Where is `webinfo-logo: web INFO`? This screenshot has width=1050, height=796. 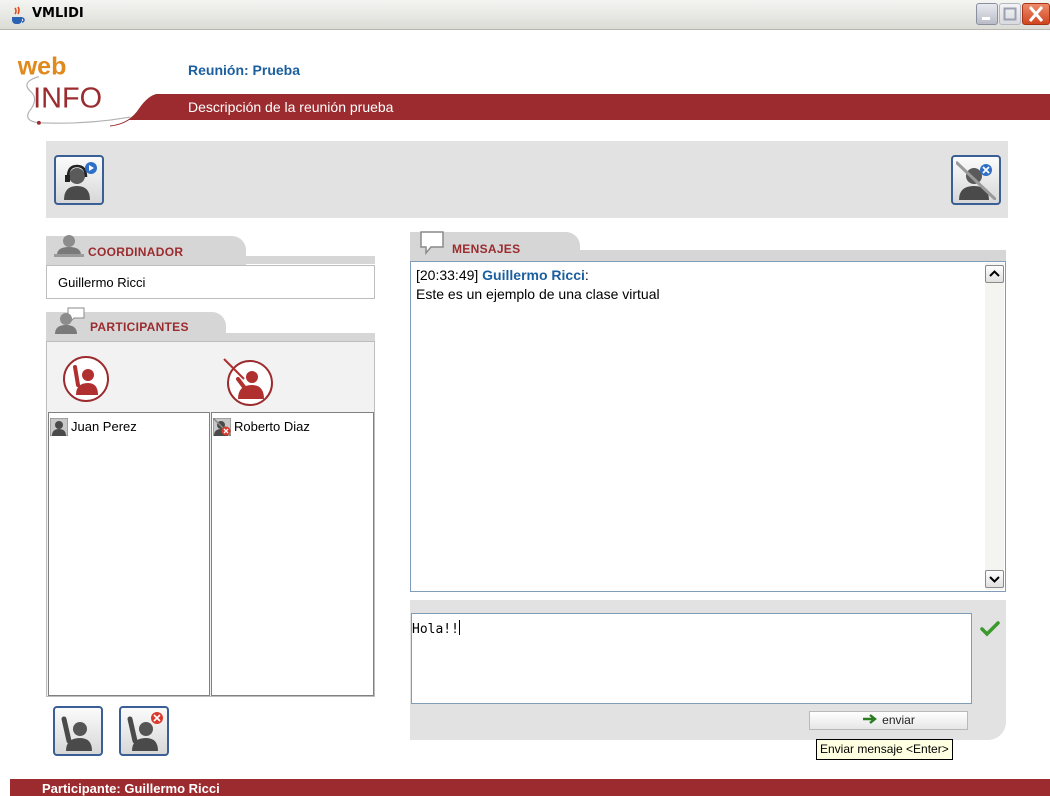 webinfo-logo: web INFO is located at coordinates (74, 89).